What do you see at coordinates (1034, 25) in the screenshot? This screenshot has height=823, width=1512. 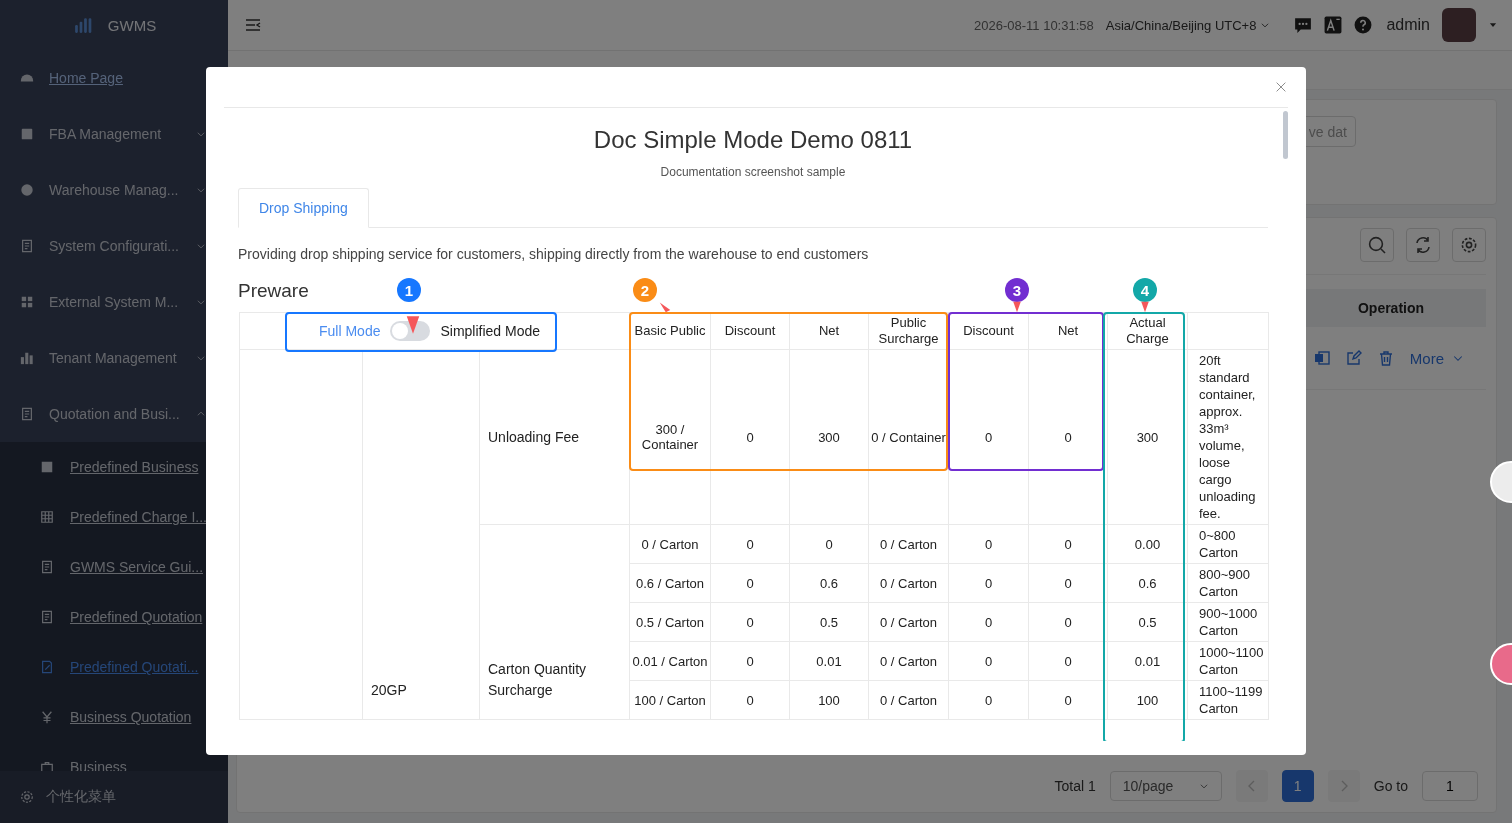 I see `datetime-text: 2026-08-11 10:31:58` at bounding box center [1034, 25].